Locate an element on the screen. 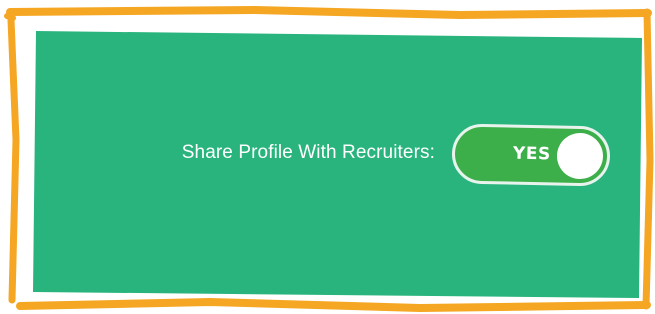  share-profile-toggle: YES is located at coordinates (531, 155).